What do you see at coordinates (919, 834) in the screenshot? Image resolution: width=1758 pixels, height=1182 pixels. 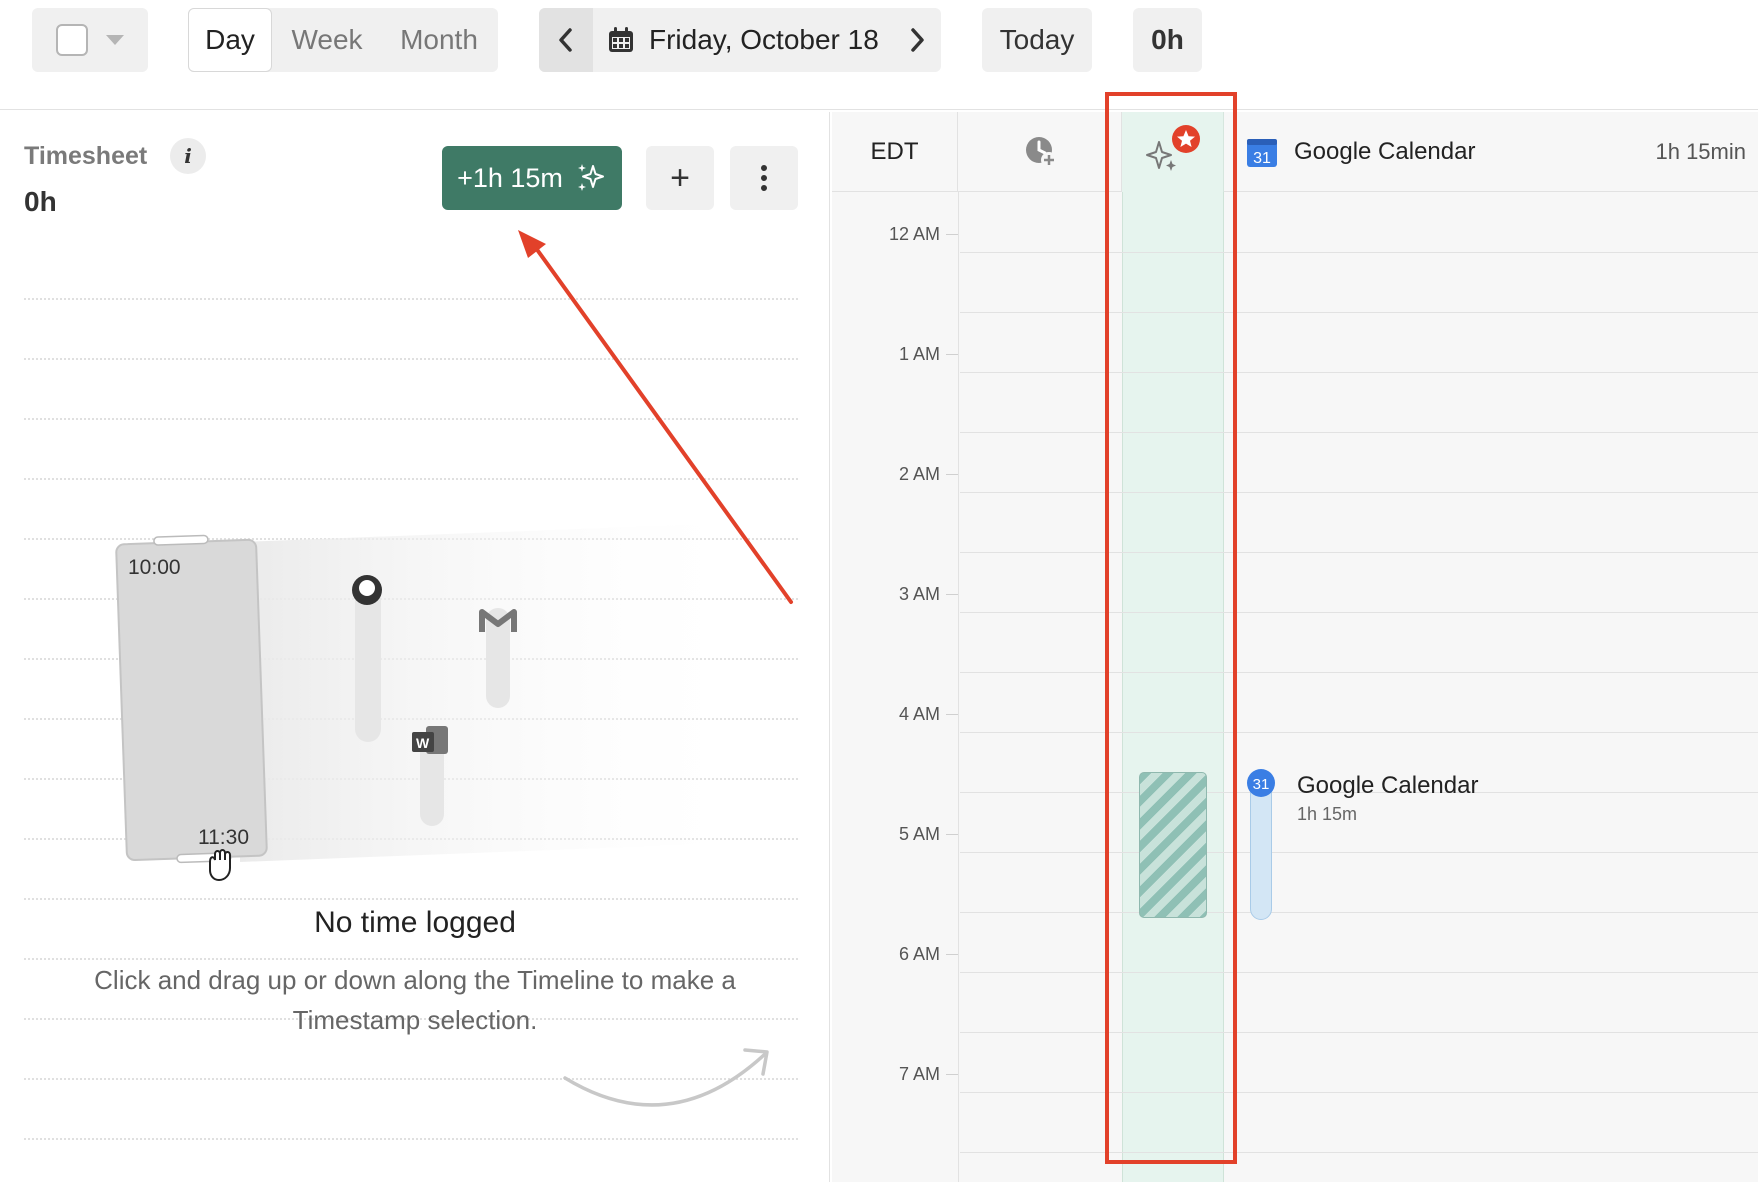 I see `hour-label: 5 AM` at bounding box center [919, 834].